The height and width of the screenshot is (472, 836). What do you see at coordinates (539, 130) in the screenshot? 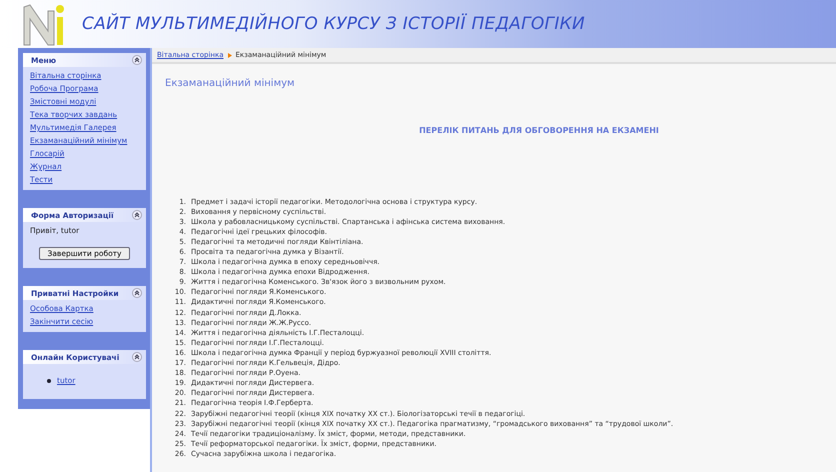
I see `section-heading: ПЕРЕЛІК ПИТАНЬ ДЛЯ ОБГОВОРЕННЯ НА ЕКЗАМЕНІ` at bounding box center [539, 130].